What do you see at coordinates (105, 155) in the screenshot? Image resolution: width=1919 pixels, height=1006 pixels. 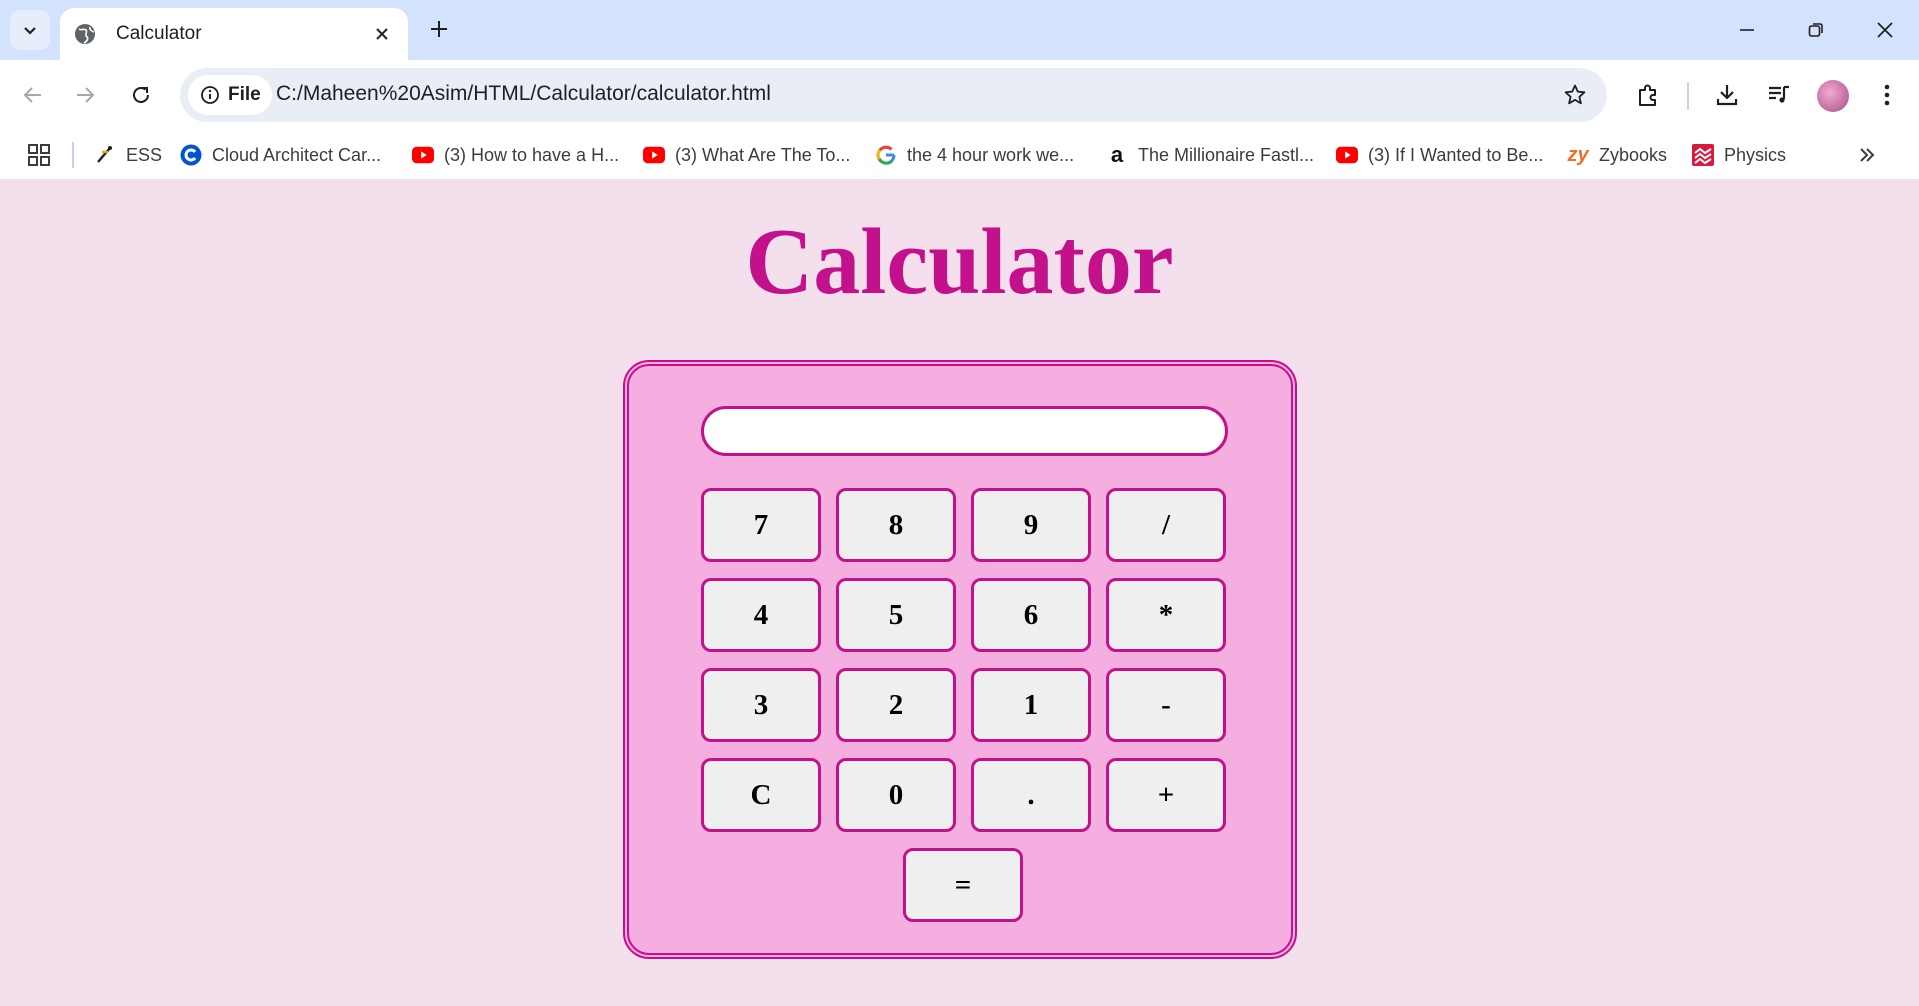 I see `ess-icon` at bounding box center [105, 155].